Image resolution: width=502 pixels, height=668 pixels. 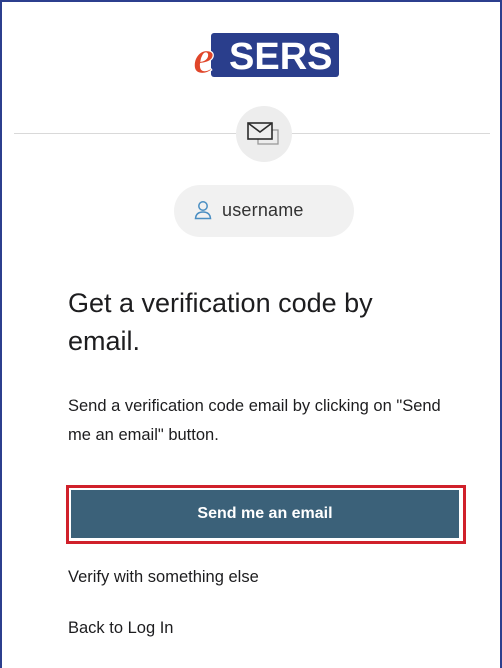 I want to click on esers-logo: SERS e, so click(x=266, y=55).